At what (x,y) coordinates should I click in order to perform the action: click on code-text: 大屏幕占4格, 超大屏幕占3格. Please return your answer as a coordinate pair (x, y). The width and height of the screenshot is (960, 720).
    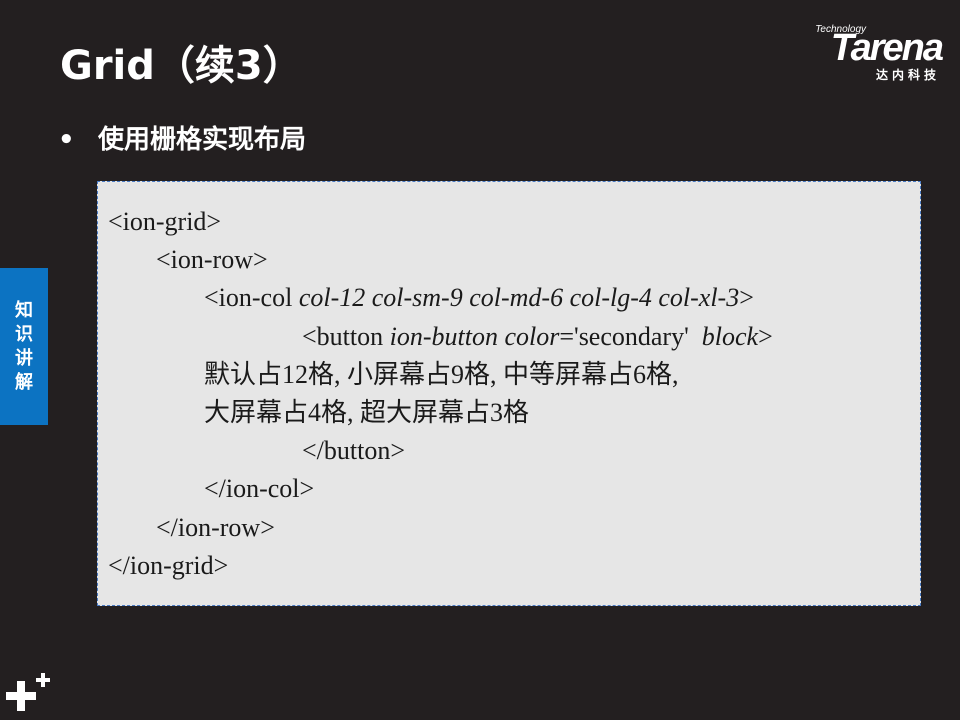
    Looking at the image, I should click on (367, 413).